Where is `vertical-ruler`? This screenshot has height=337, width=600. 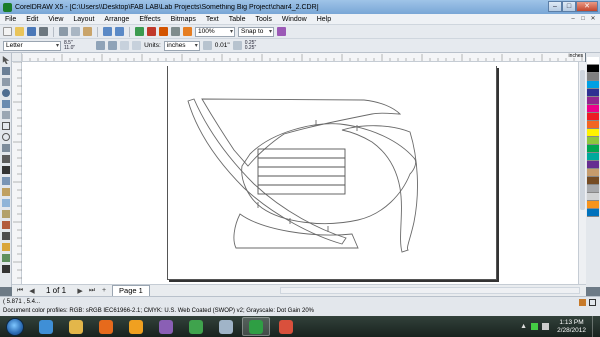 vertical-ruler is located at coordinates (17, 172).